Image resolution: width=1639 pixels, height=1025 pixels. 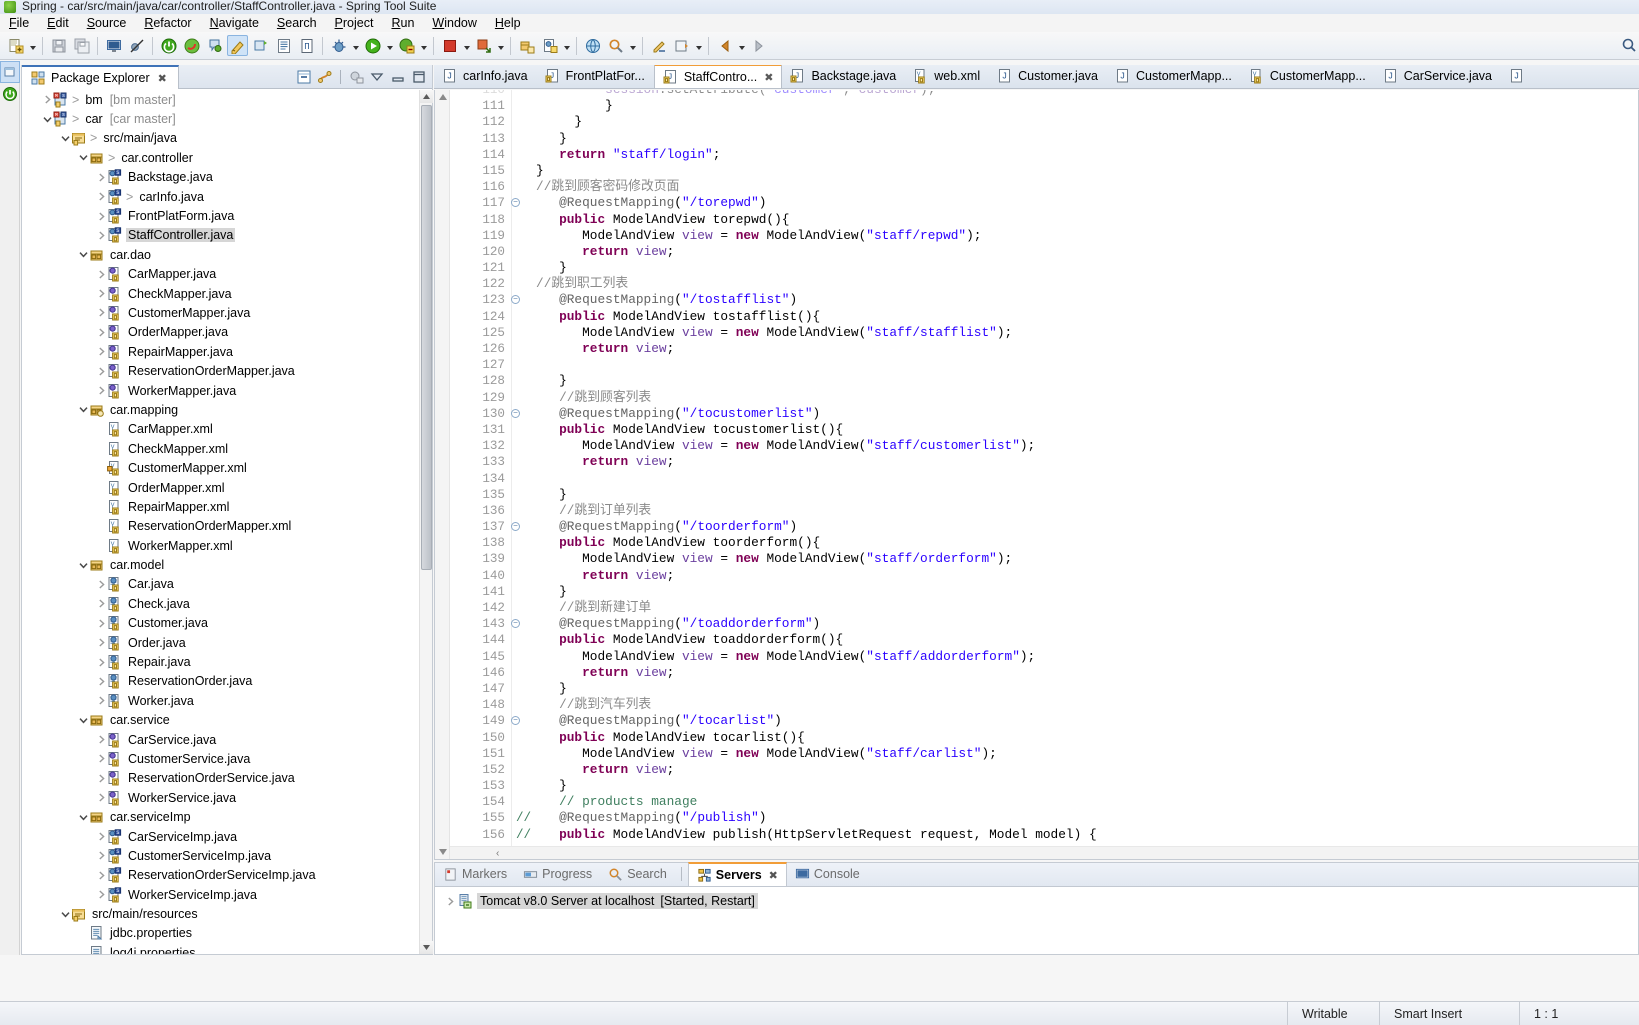 I want to click on tree-item: S CustomerServiceImp.java, so click(x=220, y=855).